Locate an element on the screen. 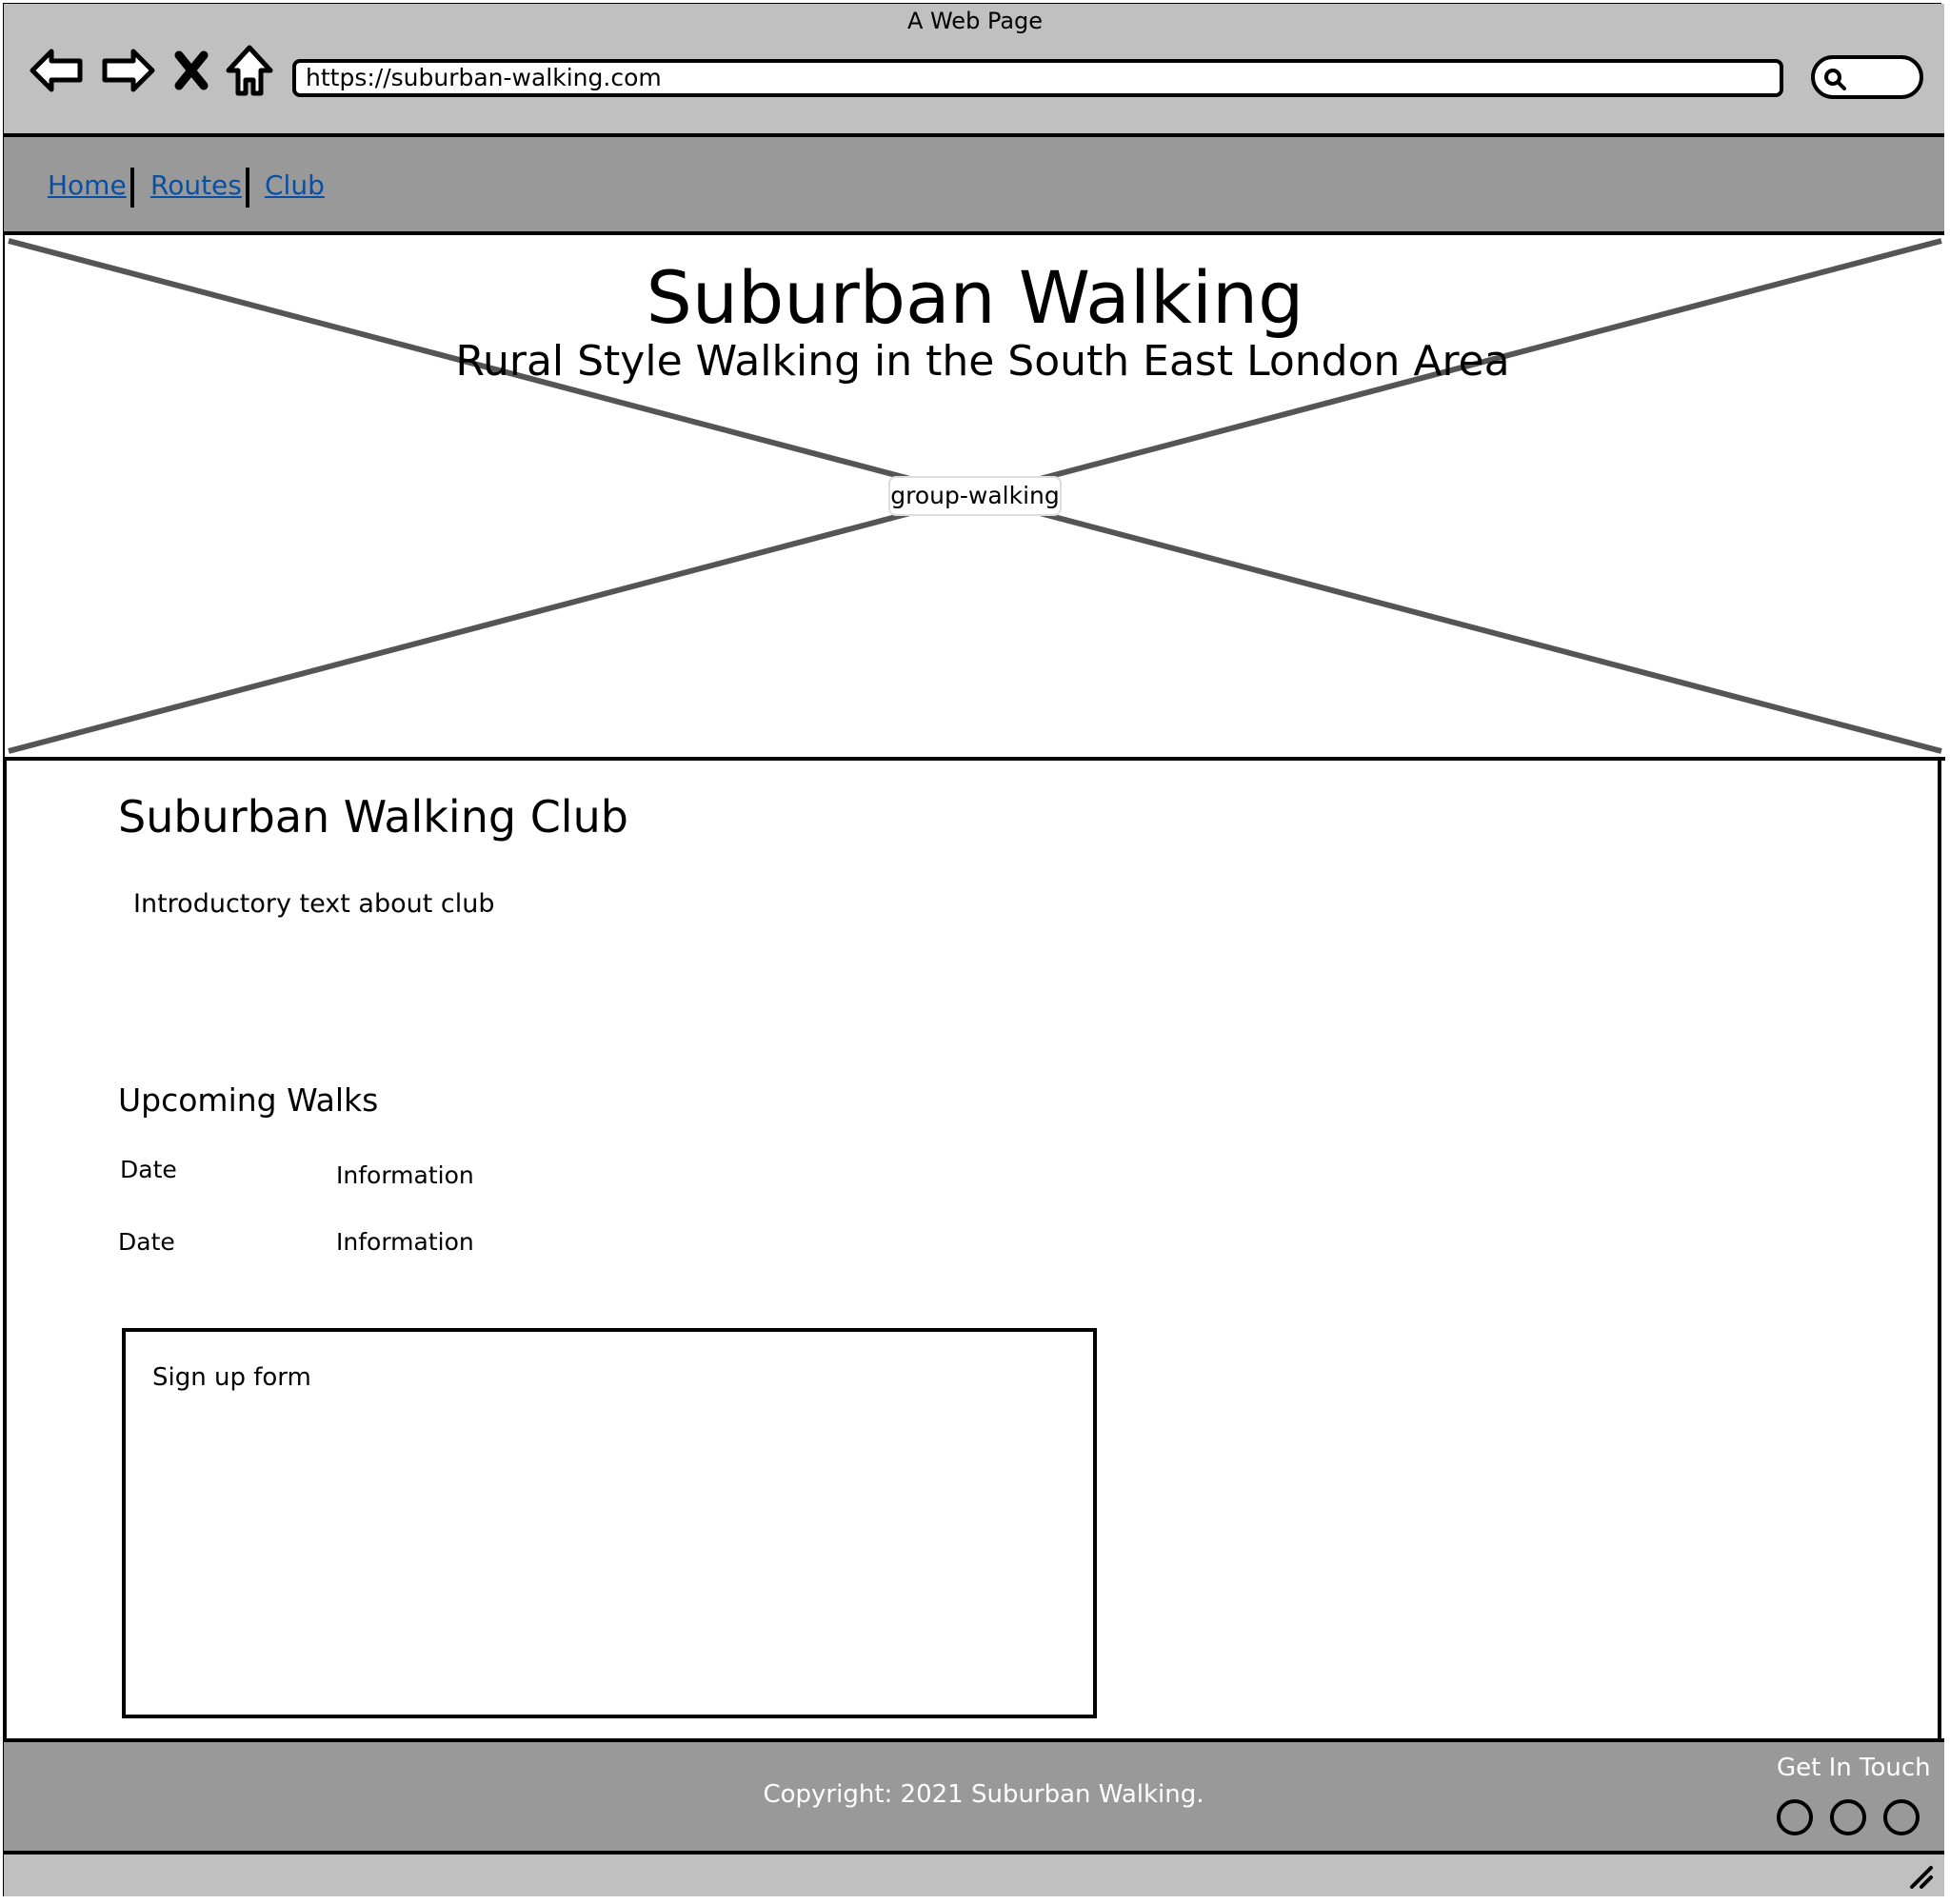 This screenshot has height=1904, width=1950. stop-icon is located at coordinates (191, 70).